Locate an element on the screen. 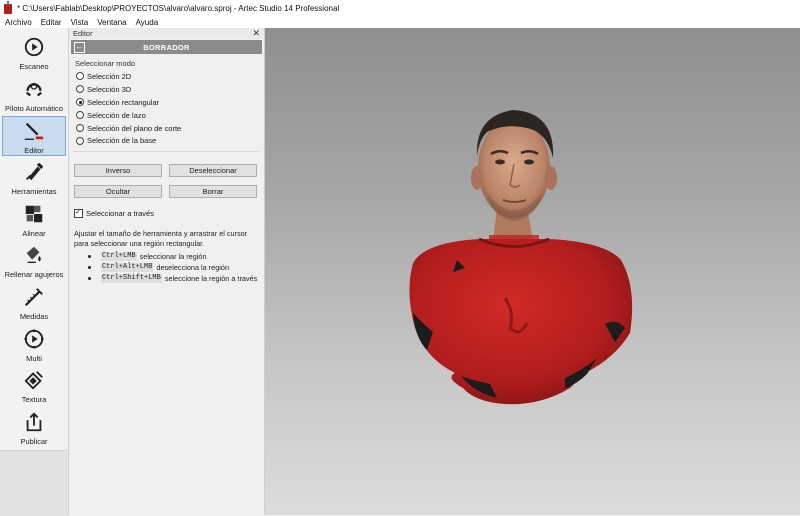 This screenshot has height=516, width=800. shortcut-keys: Ctrl+LMB is located at coordinates (119, 256).